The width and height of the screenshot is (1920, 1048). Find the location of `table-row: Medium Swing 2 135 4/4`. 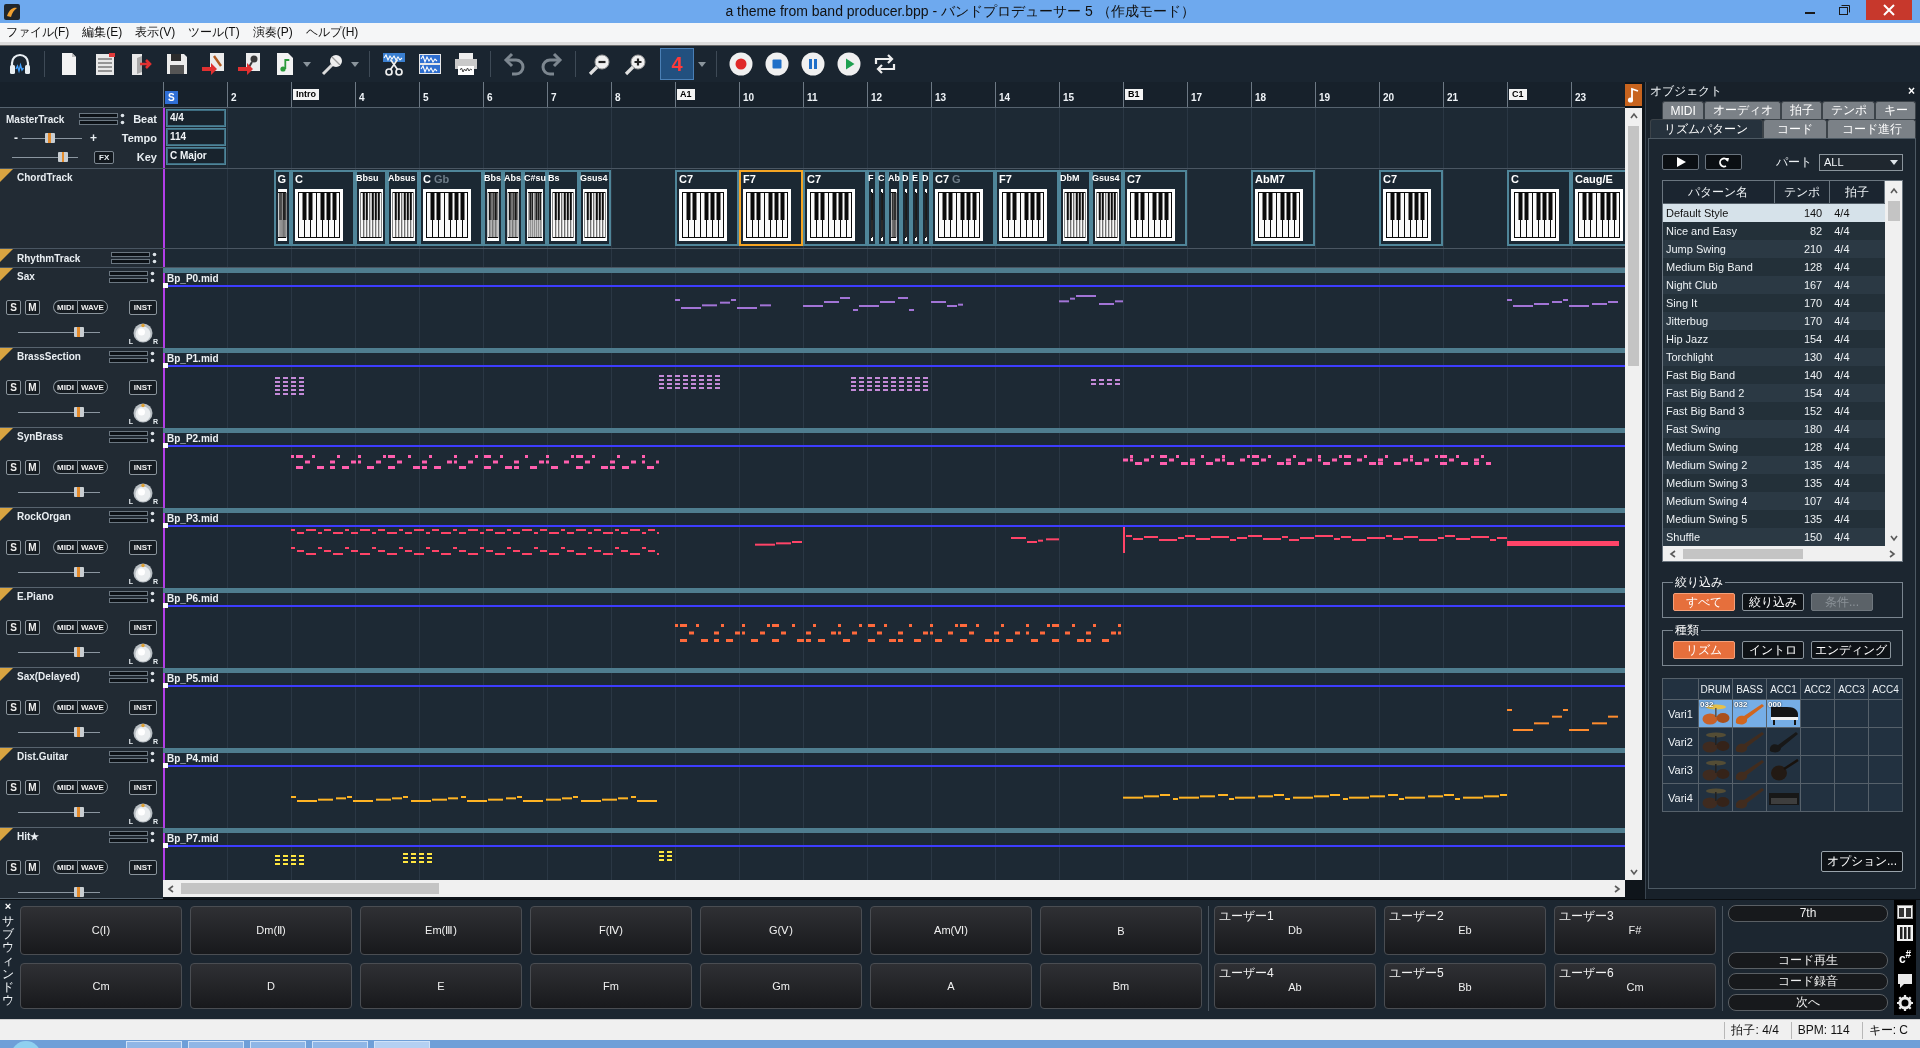

table-row: Medium Swing 2 135 4/4 is located at coordinates (1774, 465).